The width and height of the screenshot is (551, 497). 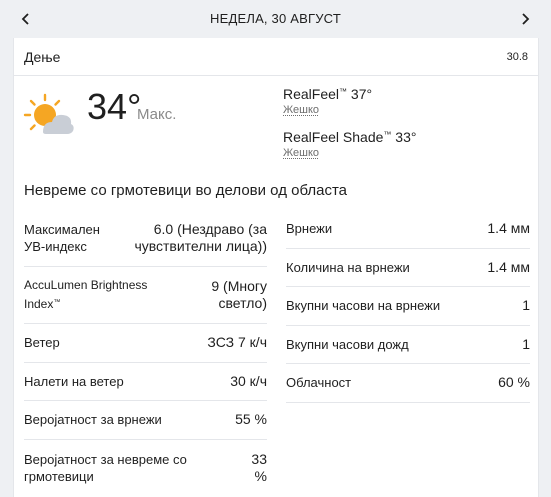 What do you see at coordinates (93, 420) in the screenshot?
I see `detail-label: Веројатност за врнежи` at bounding box center [93, 420].